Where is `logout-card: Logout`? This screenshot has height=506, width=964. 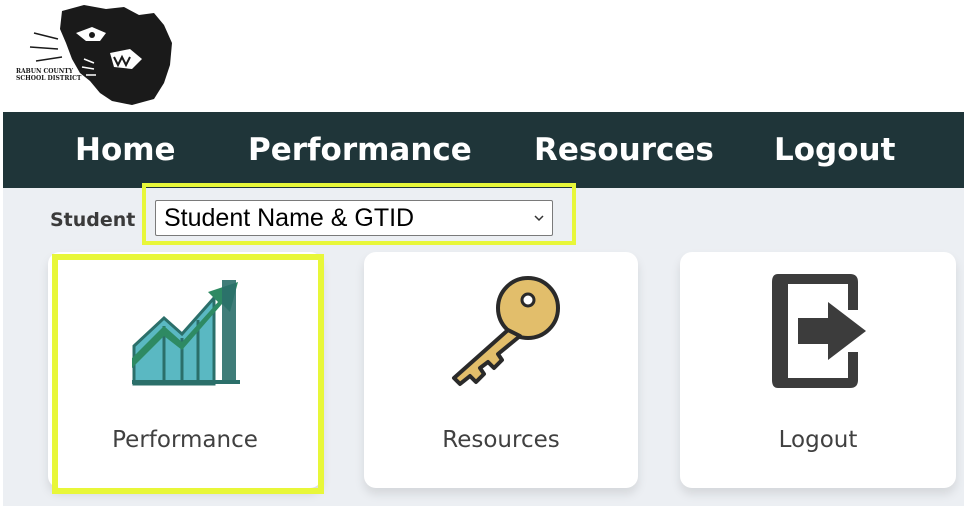
logout-card: Logout is located at coordinates (818, 370).